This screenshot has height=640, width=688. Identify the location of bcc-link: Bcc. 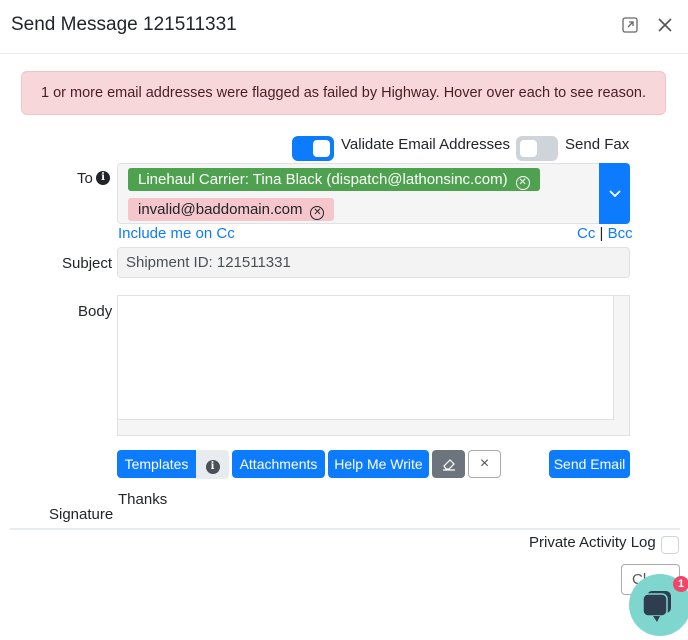
(620, 233).